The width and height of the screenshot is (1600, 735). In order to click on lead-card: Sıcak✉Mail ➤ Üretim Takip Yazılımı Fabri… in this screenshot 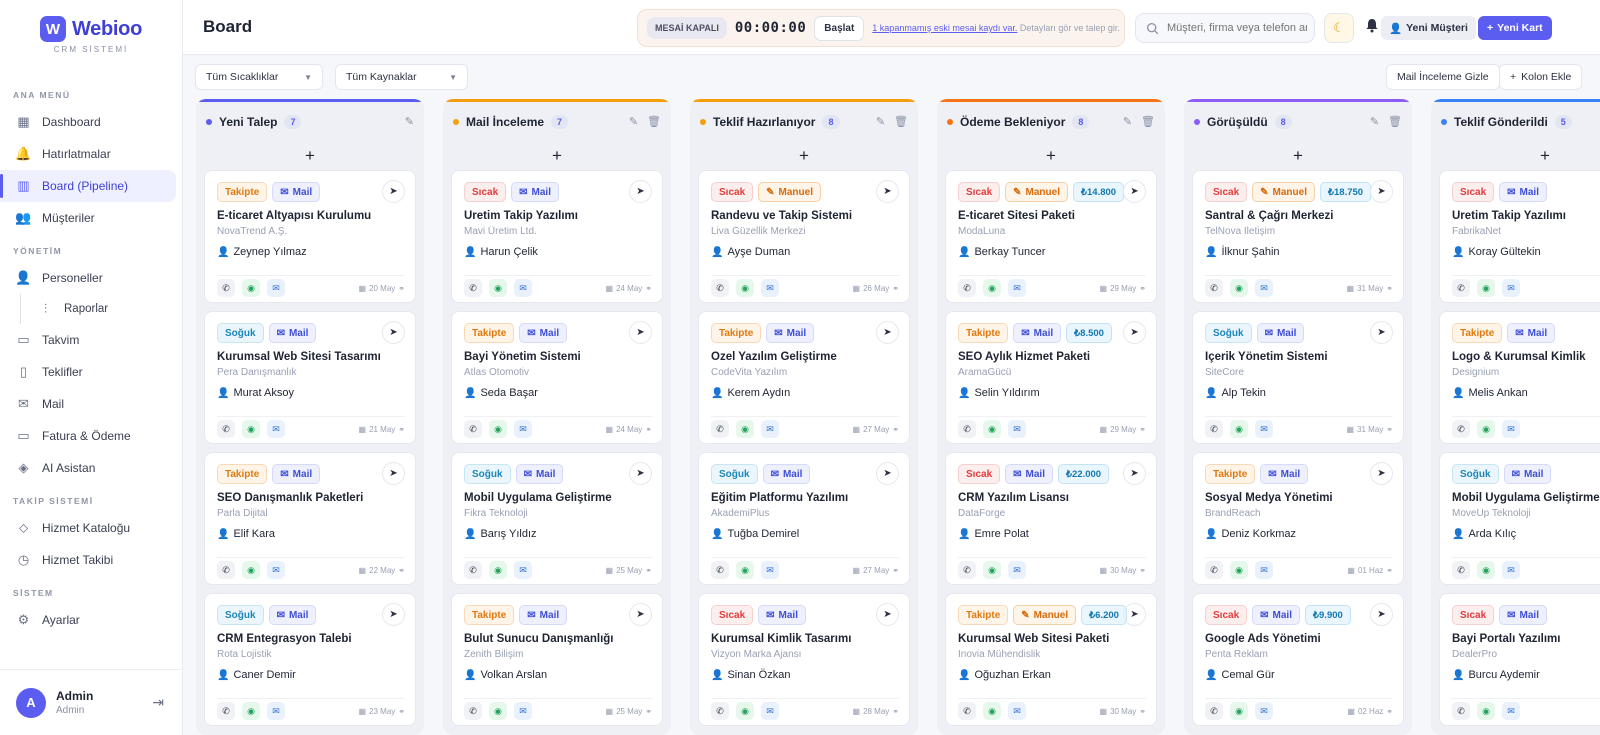, I will do `click(1519, 236)`.